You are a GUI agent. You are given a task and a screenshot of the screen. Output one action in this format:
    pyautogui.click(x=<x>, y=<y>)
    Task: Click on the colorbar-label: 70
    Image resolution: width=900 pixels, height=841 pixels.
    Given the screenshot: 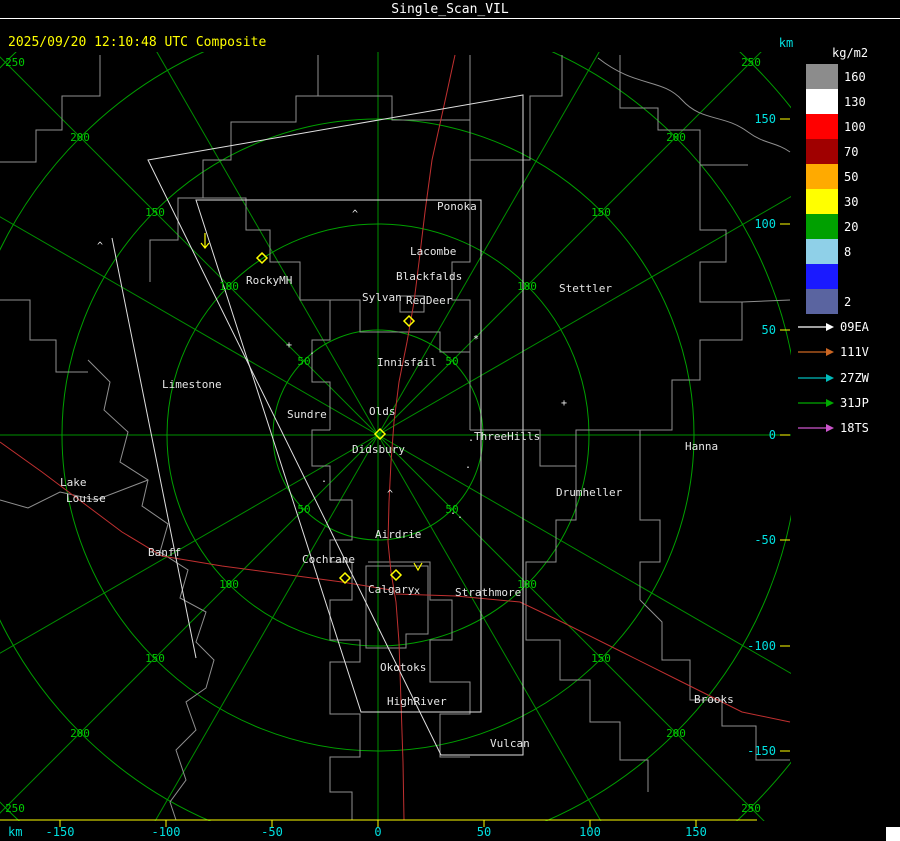 What is the action you would take?
    pyautogui.click(x=851, y=152)
    